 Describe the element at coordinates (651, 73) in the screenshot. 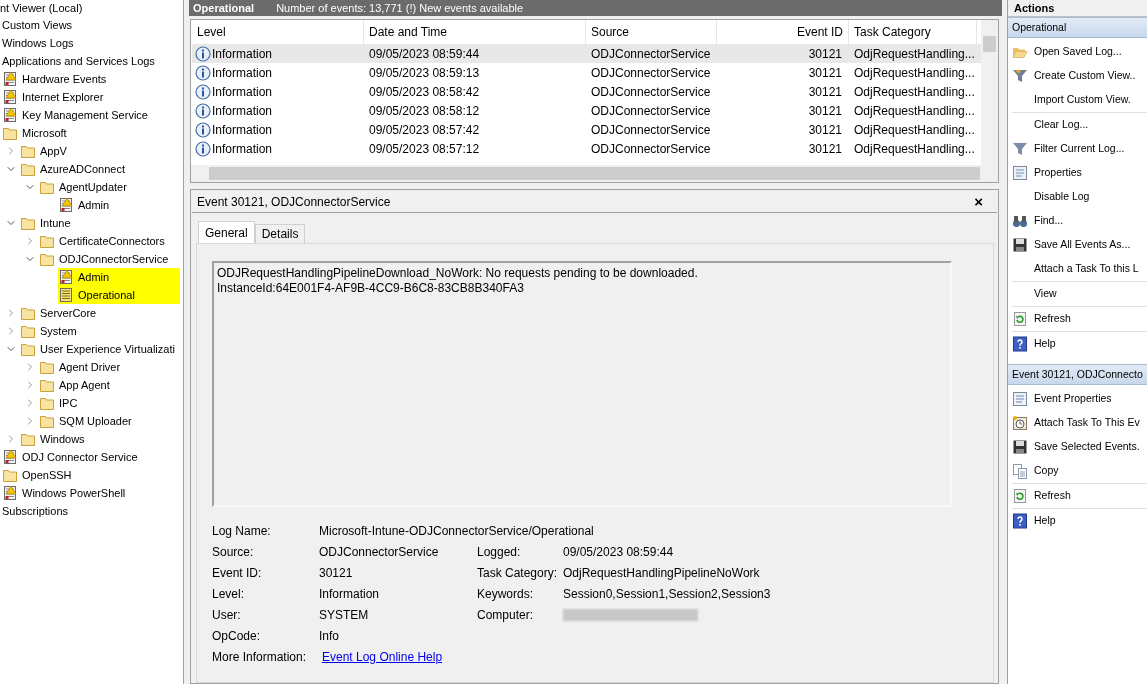

I see `table-cell-text: ODJConnectorService` at that location.